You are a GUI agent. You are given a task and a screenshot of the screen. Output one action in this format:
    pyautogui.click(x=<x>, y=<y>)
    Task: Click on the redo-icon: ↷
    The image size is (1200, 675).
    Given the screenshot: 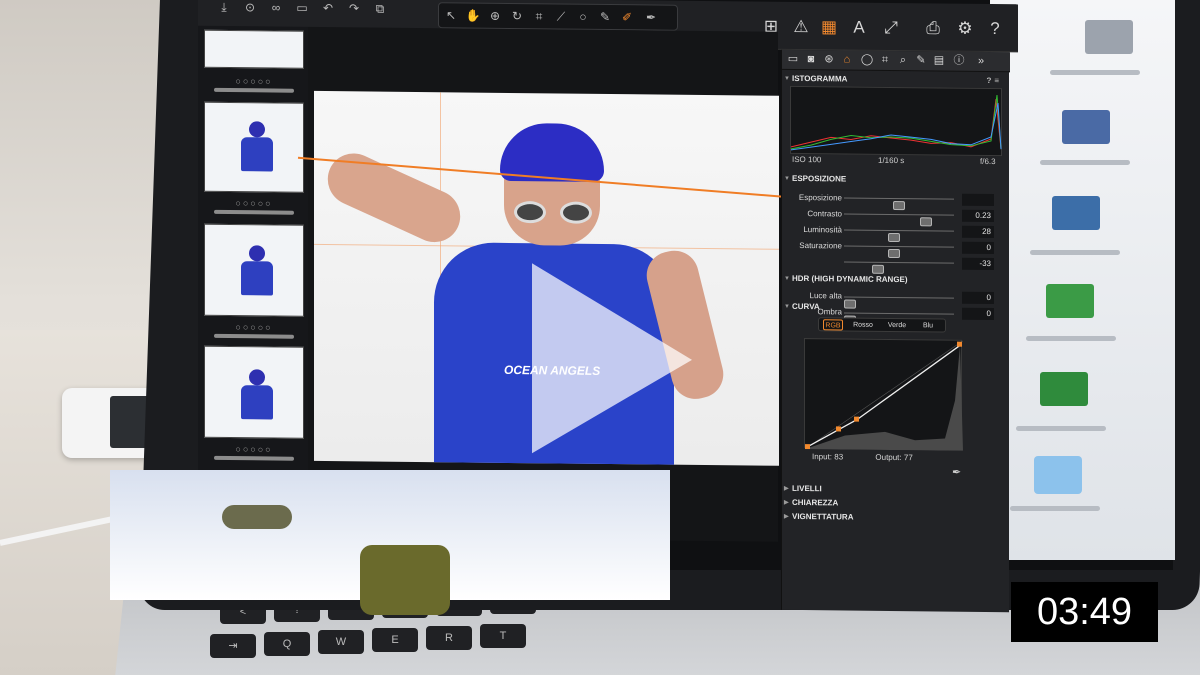 What is the action you would take?
    pyautogui.click(x=354, y=9)
    